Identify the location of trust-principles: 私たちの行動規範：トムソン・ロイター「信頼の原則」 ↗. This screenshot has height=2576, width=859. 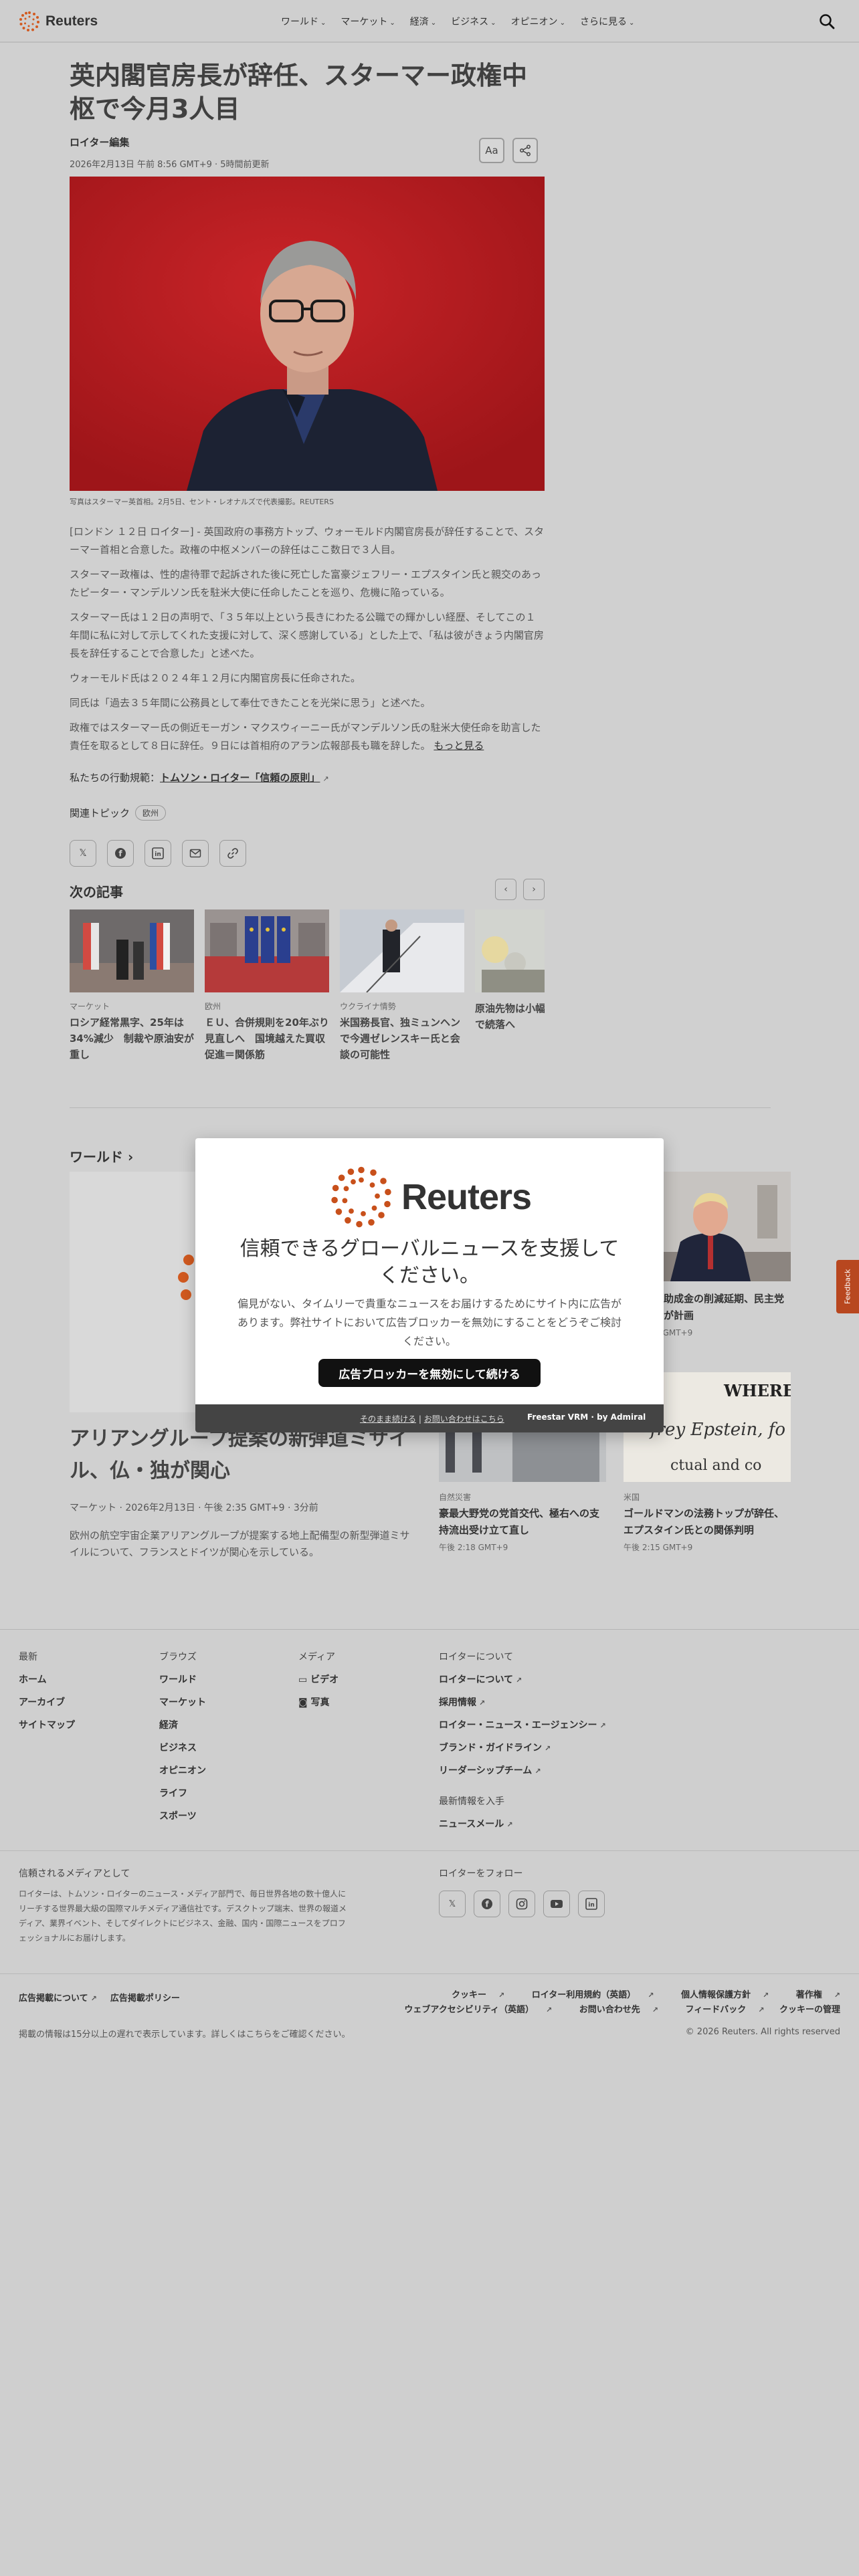
(199, 777).